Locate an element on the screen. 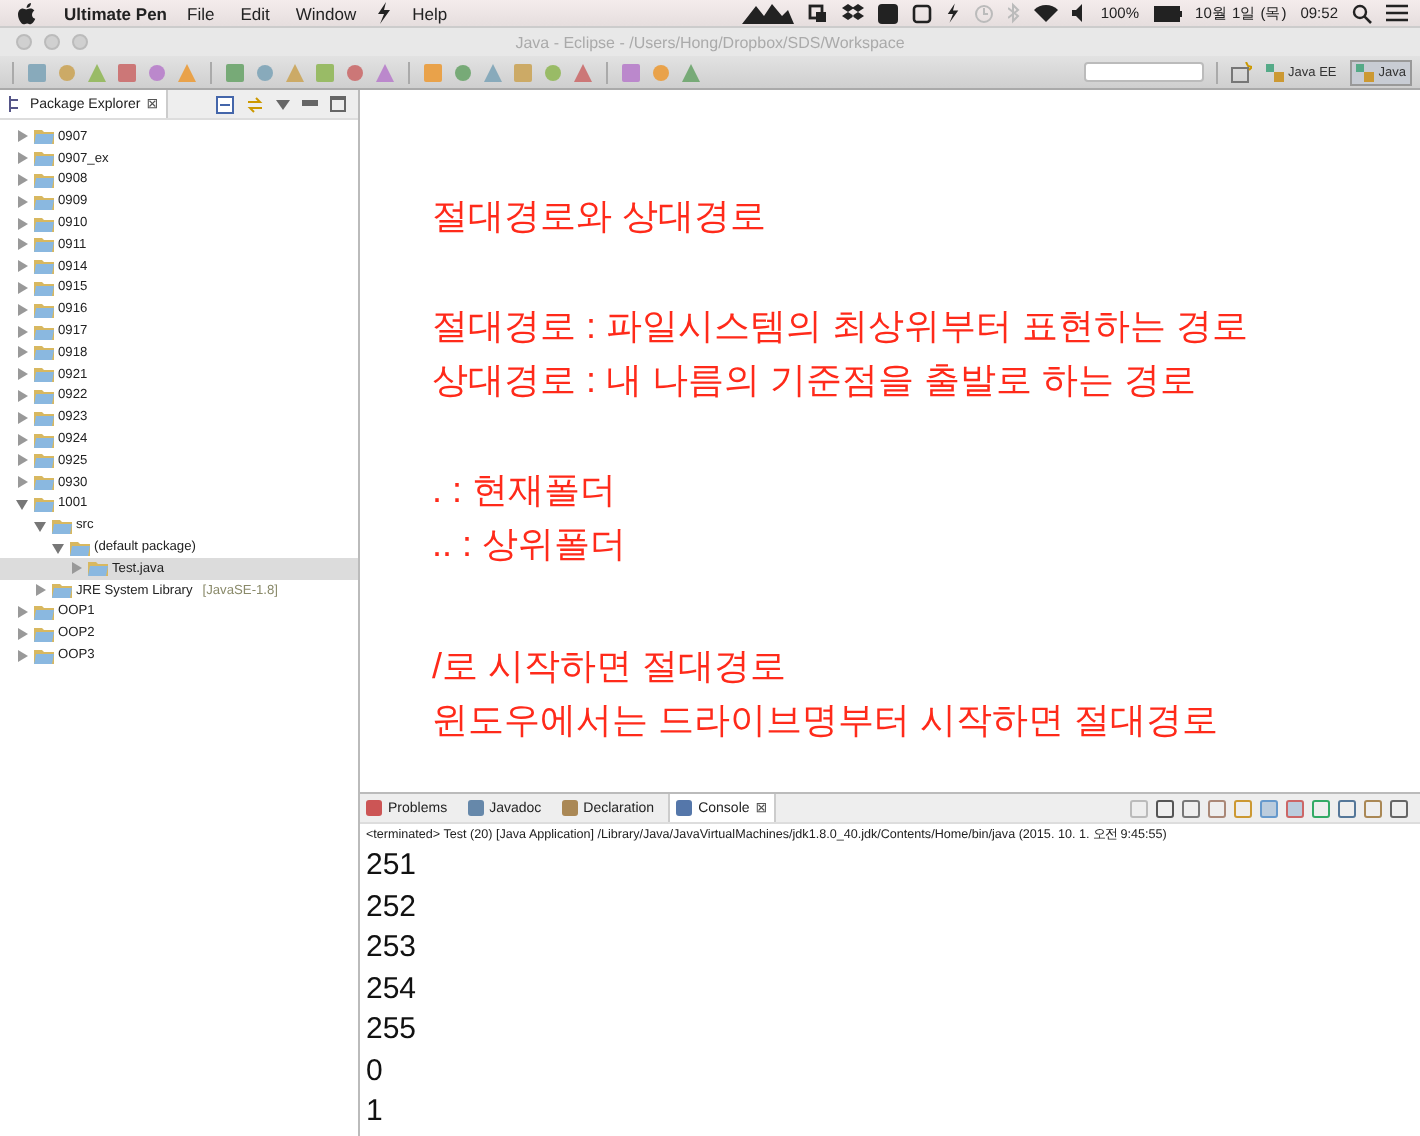 The image size is (1420, 1136). mountain-icon is located at coordinates (768, 13).